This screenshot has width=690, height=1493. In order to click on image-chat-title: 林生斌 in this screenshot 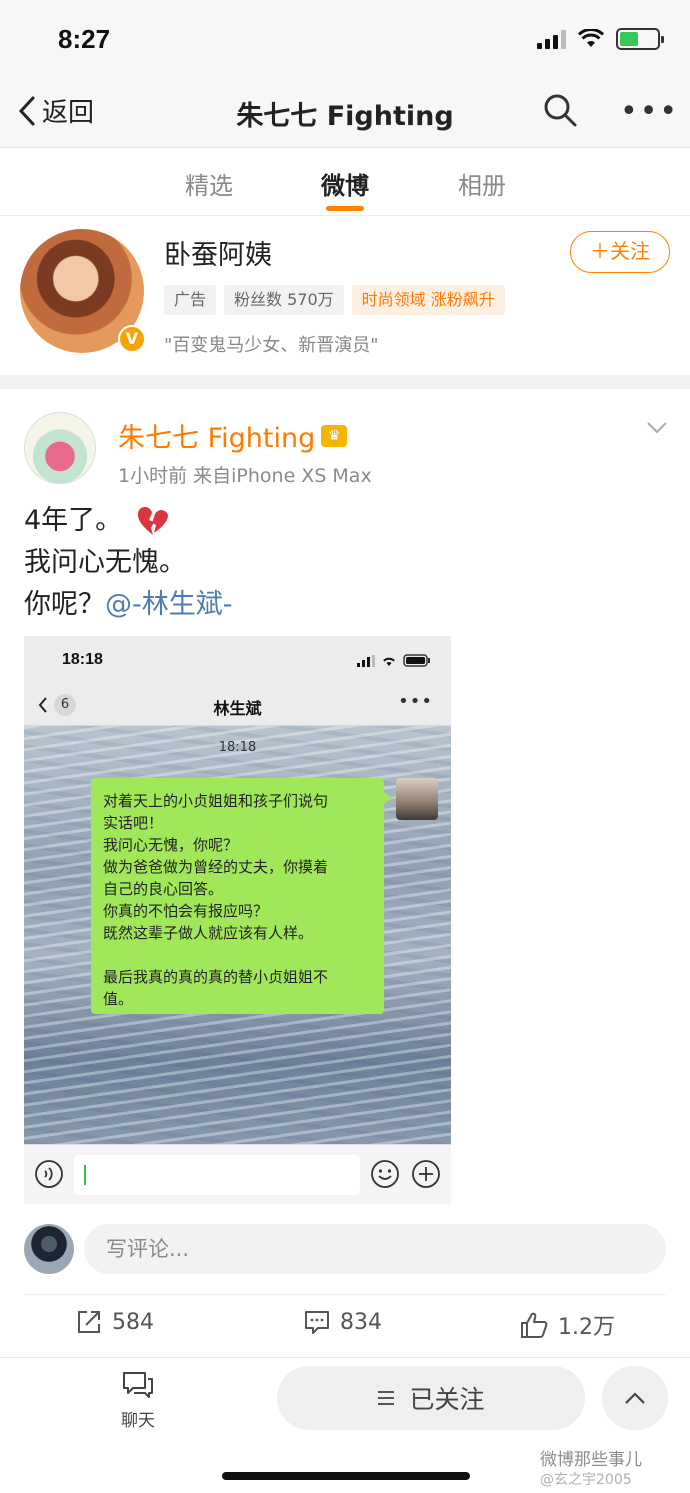, I will do `click(237, 708)`.